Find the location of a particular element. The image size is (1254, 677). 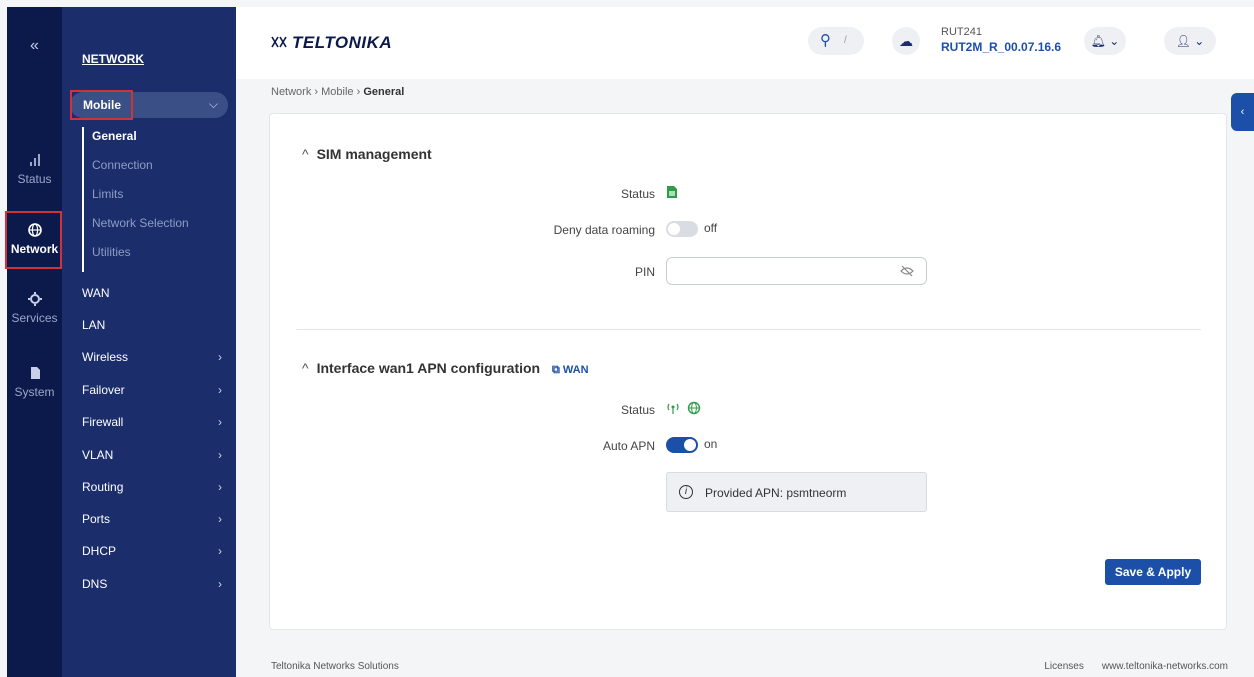

apn-section-header: ^ Interface wan1 APN configuration ⧉ WAN is located at coordinates (445, 368).